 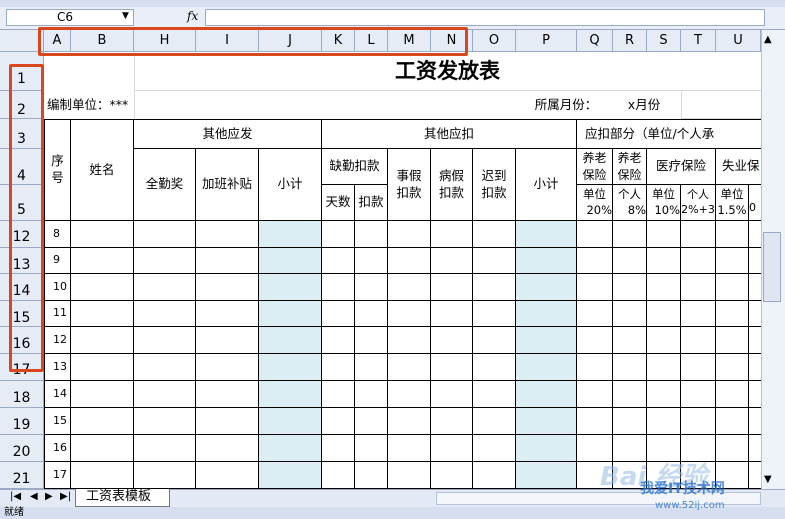 I want to click on rate-cell: 单位 20%, so click(x=595, y=203).